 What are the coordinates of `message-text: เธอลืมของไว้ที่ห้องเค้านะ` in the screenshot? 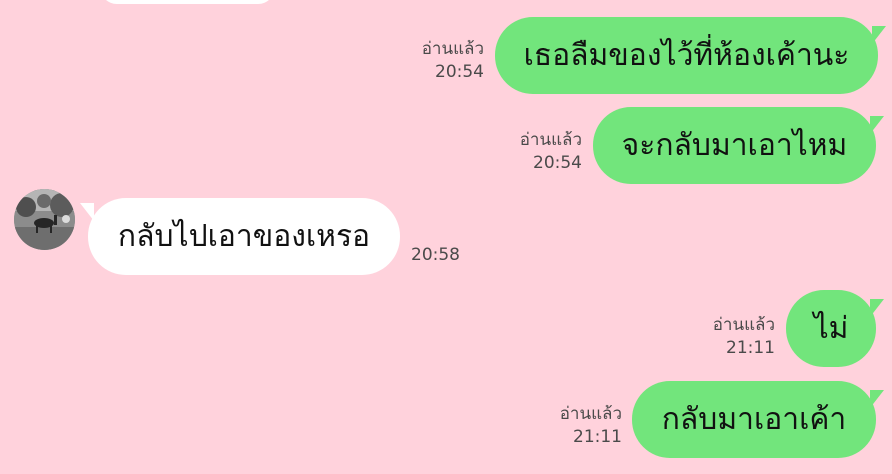 It's located at (686, 55).